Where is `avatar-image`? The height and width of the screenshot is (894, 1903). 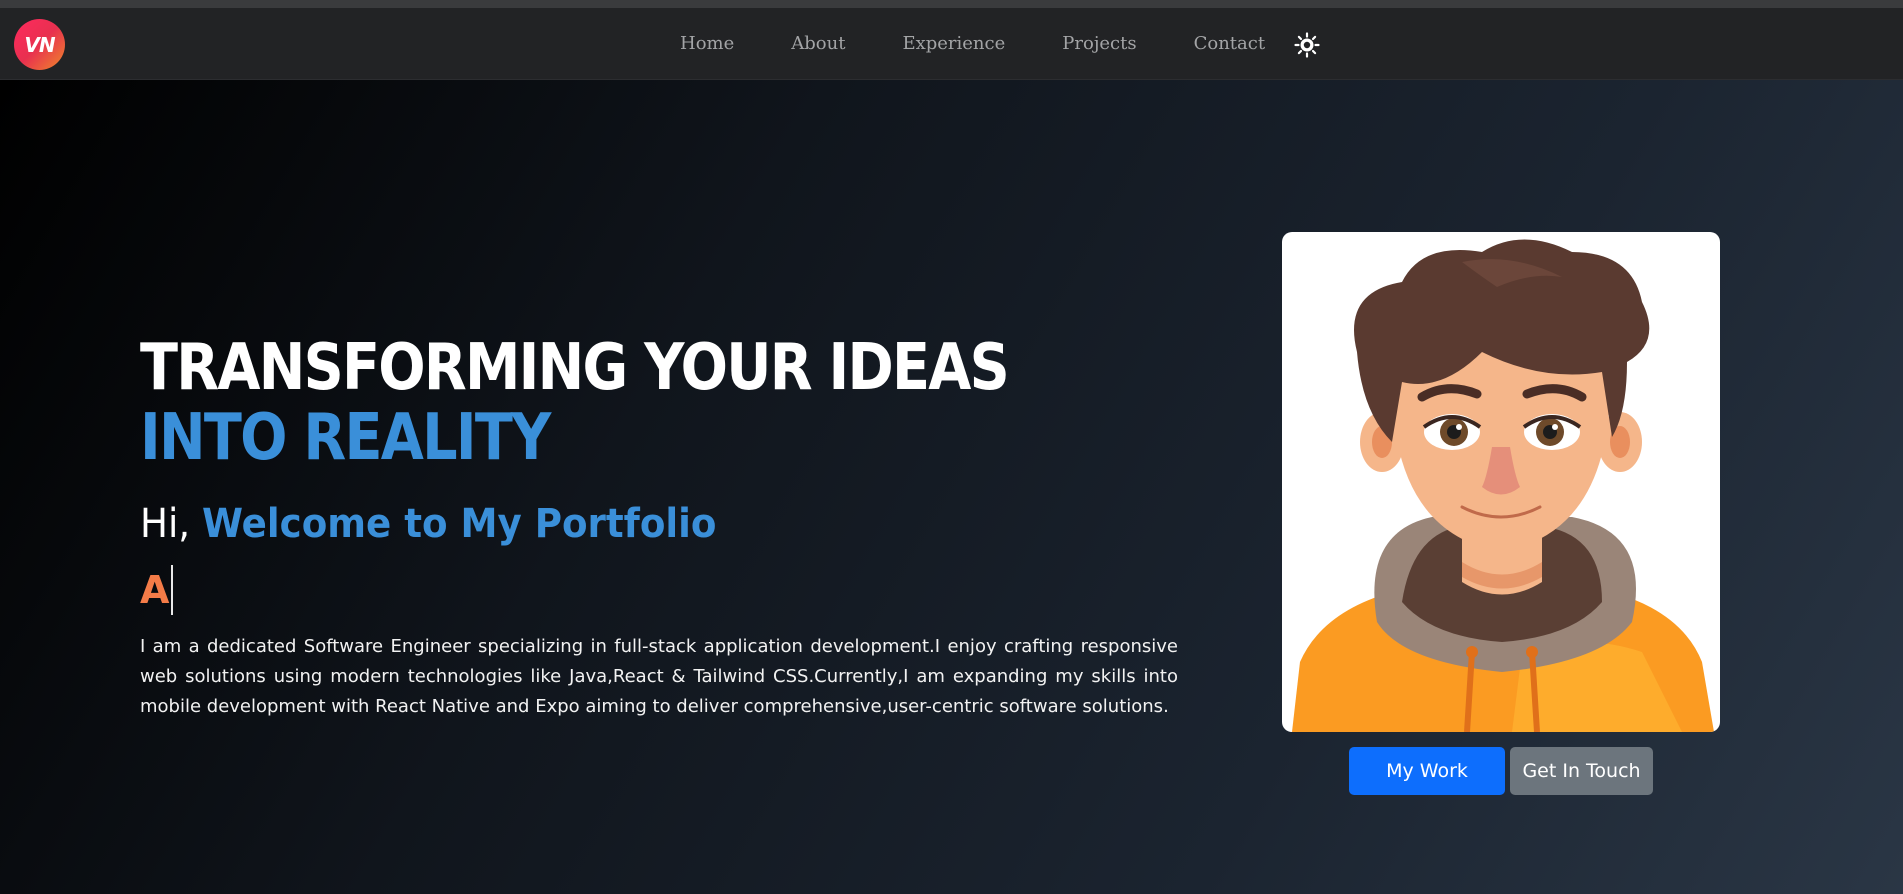 avatar-image is located at coordinates (1501, 482).